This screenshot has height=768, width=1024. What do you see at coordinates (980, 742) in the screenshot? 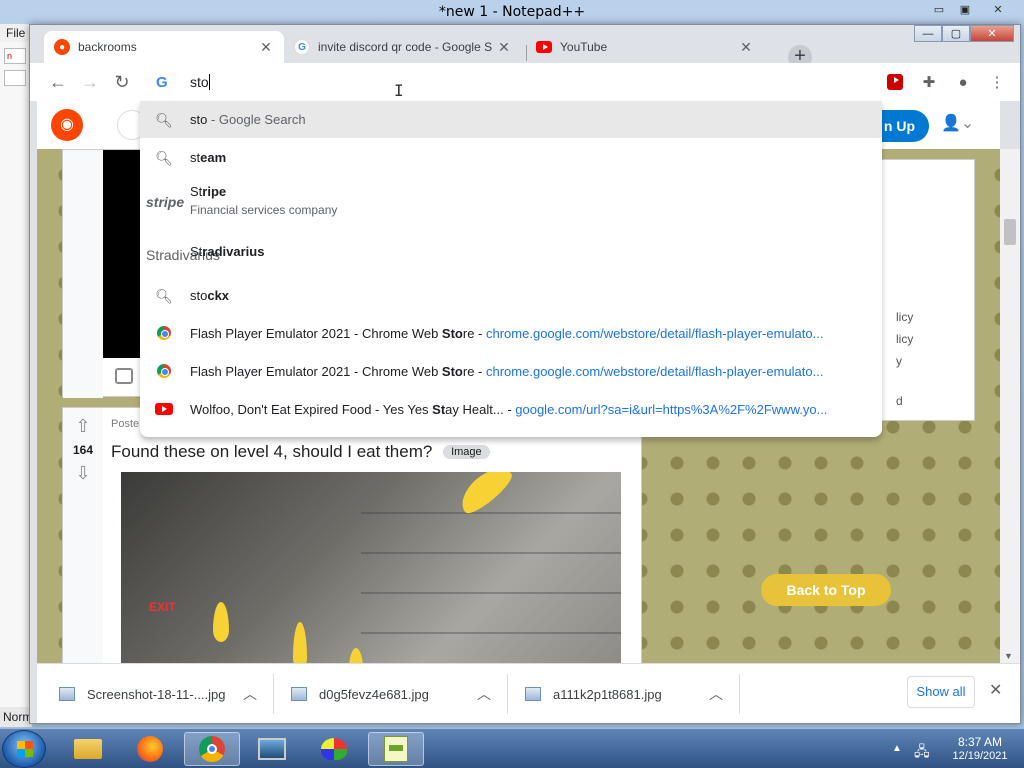
I see `clock-time: 8:37 AM` at bounding box center [980, 742].